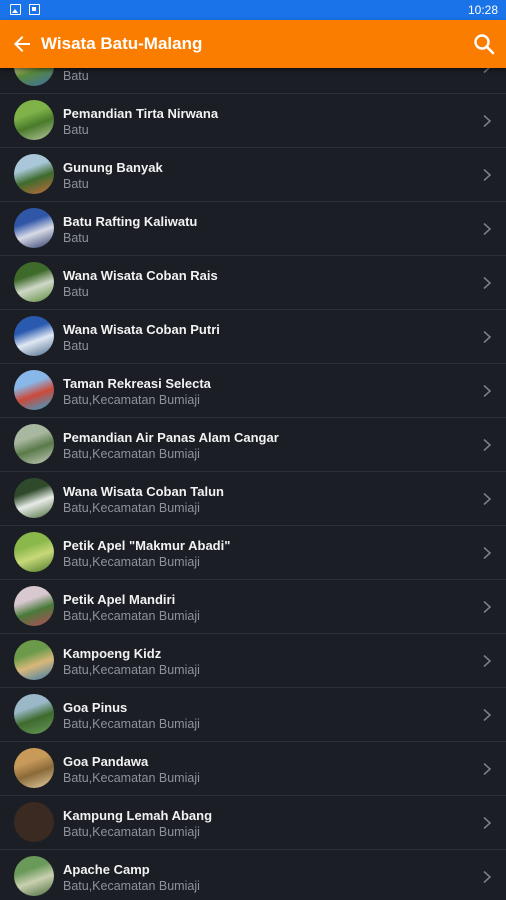  Describe the element at coordinates (140, 275) in the screenshot. I see `destination-title: Wana Wisata Coban Rais` at that location.